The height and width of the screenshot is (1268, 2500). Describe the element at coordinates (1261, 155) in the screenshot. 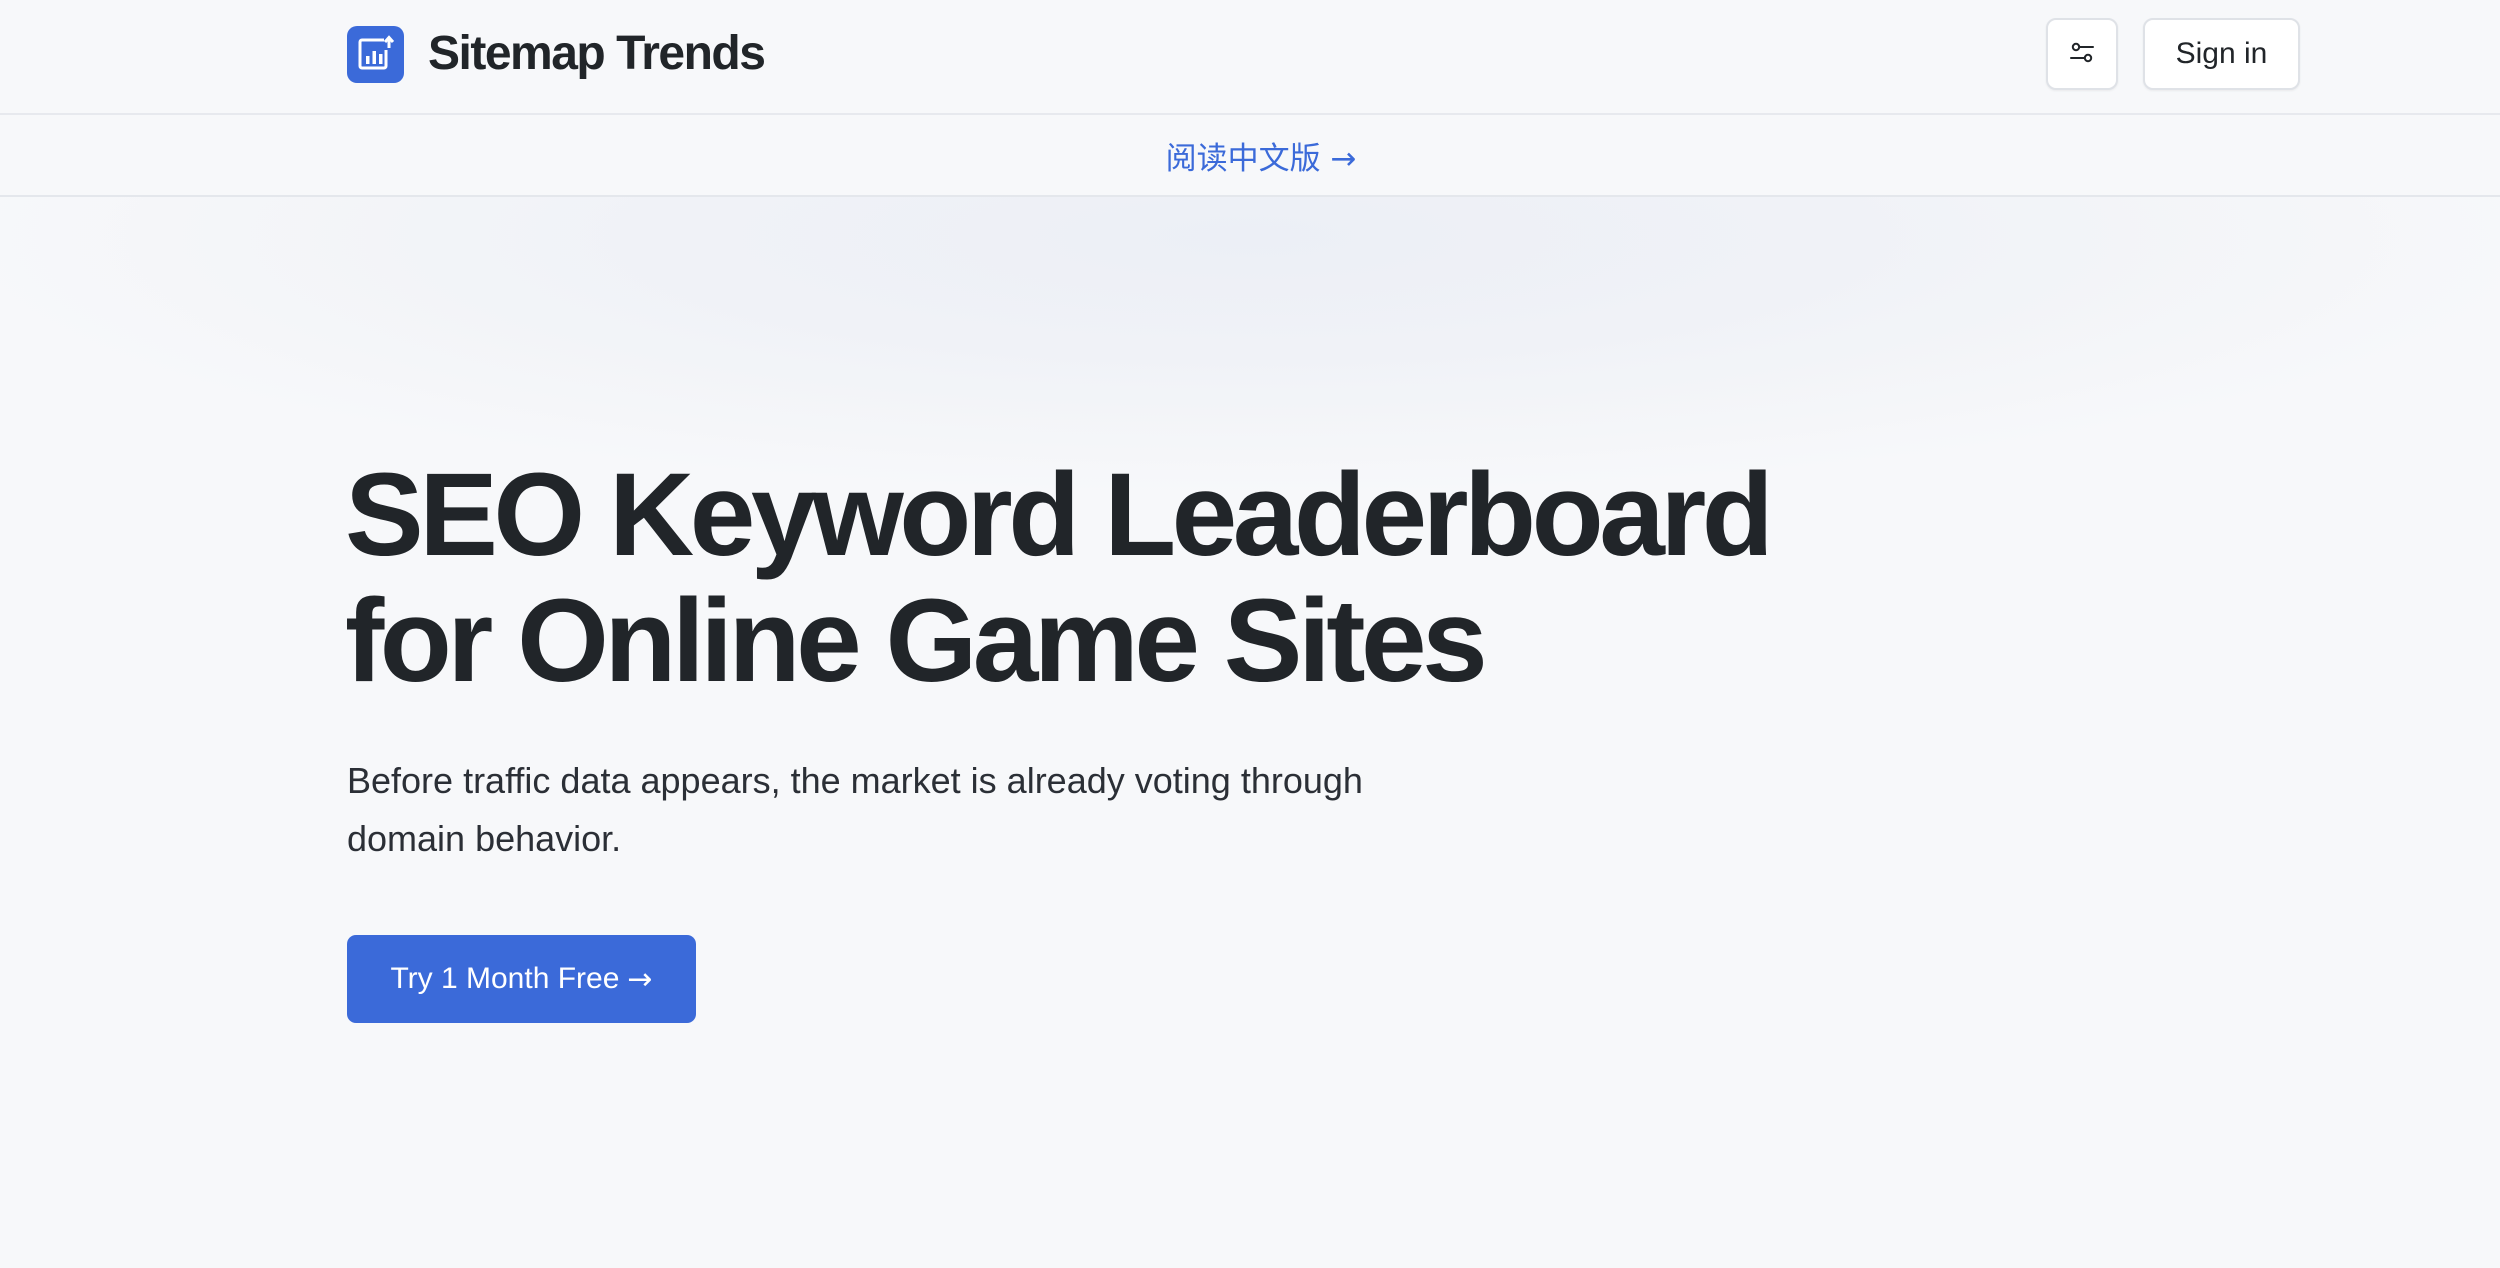

I see `chinese-version-link: 阅读中文版 →` at that location.